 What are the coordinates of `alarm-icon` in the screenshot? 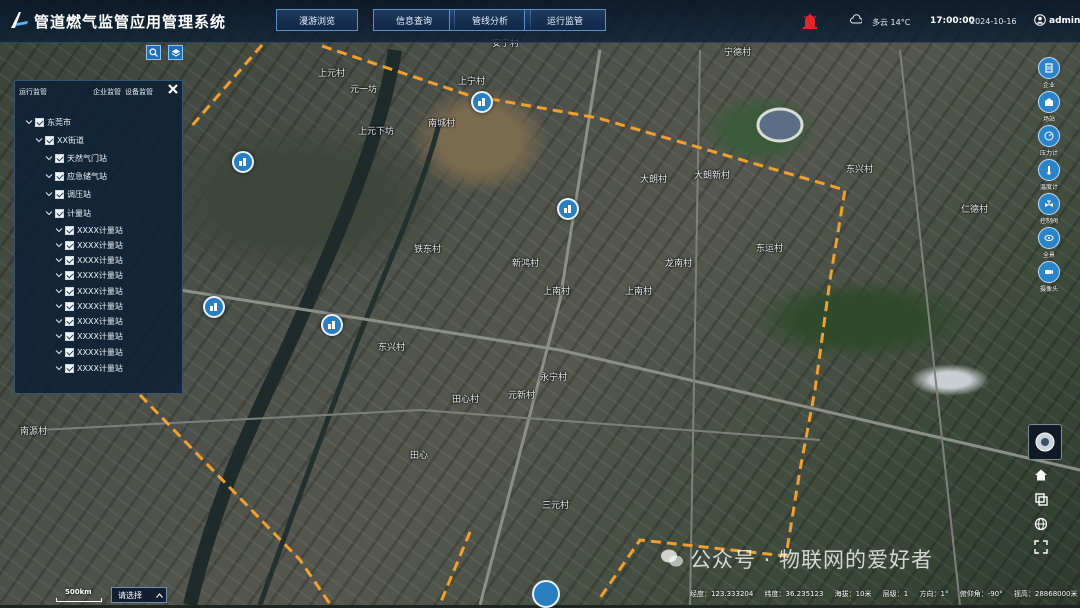 It's located at (810, 21).